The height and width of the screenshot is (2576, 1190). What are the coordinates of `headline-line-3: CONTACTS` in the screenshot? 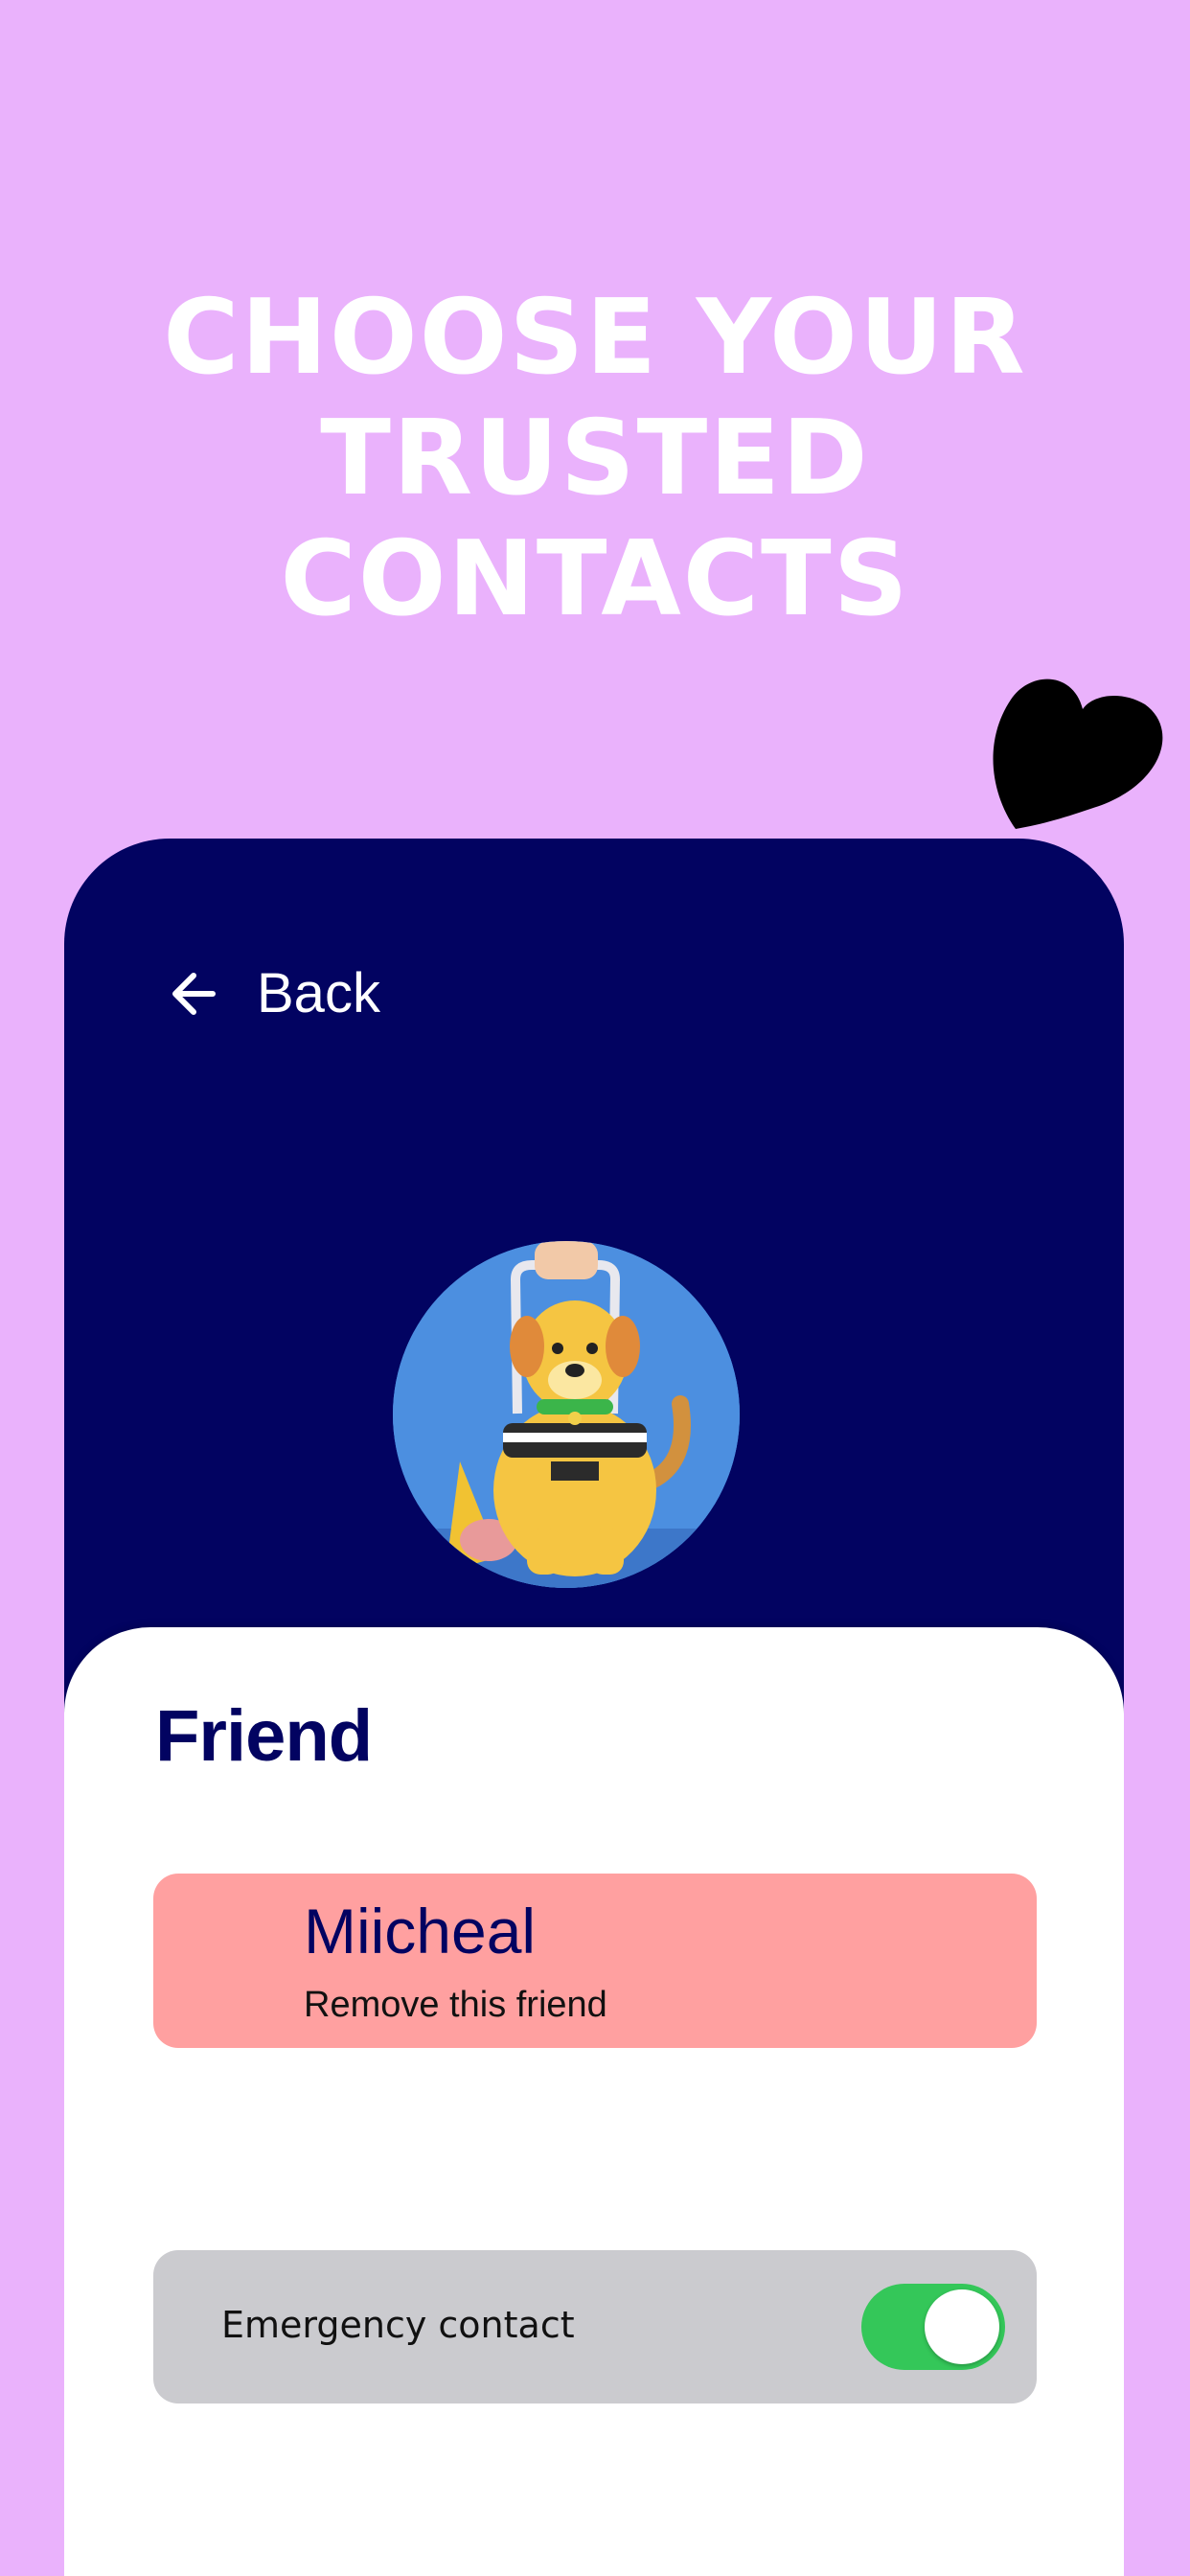 It's located at (595, 579).